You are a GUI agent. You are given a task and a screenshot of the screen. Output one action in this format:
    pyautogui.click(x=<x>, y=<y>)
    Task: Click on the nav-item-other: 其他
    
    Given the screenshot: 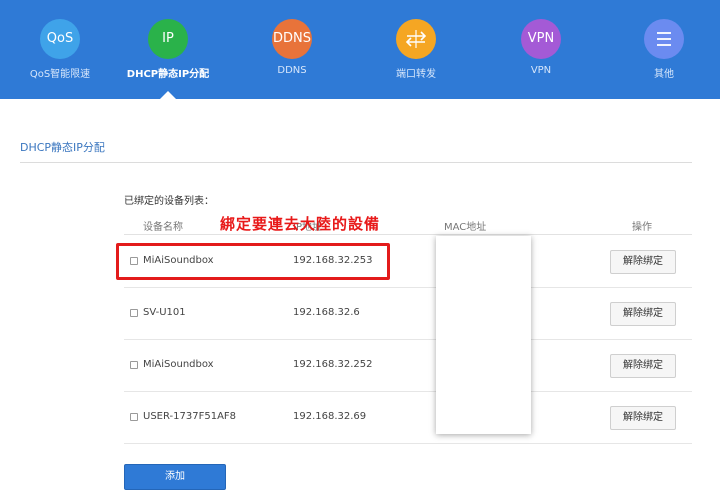 What is the action you would take?
    pyautogui.click(x=662, y=49)
    